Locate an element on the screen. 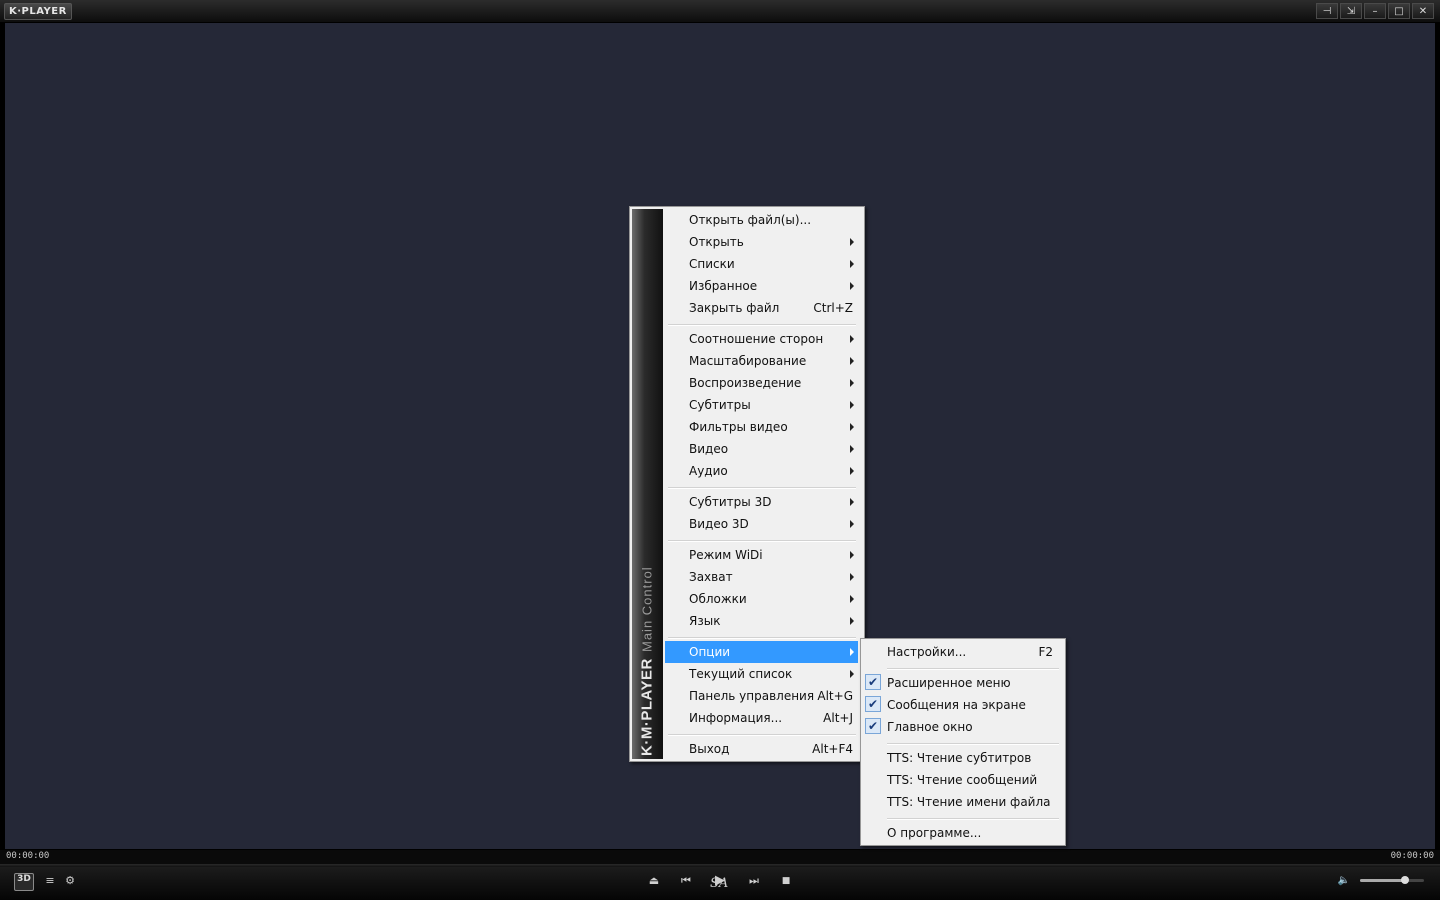  submenu-item: TTS: Чтение сообщений is located at coordinates (963, 780).